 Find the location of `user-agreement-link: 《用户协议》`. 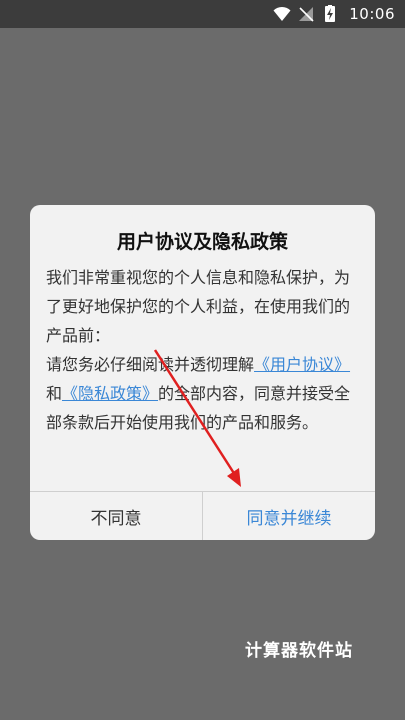

user-agreement-link: 《用户协议》 is located at coordinates (302, 364).